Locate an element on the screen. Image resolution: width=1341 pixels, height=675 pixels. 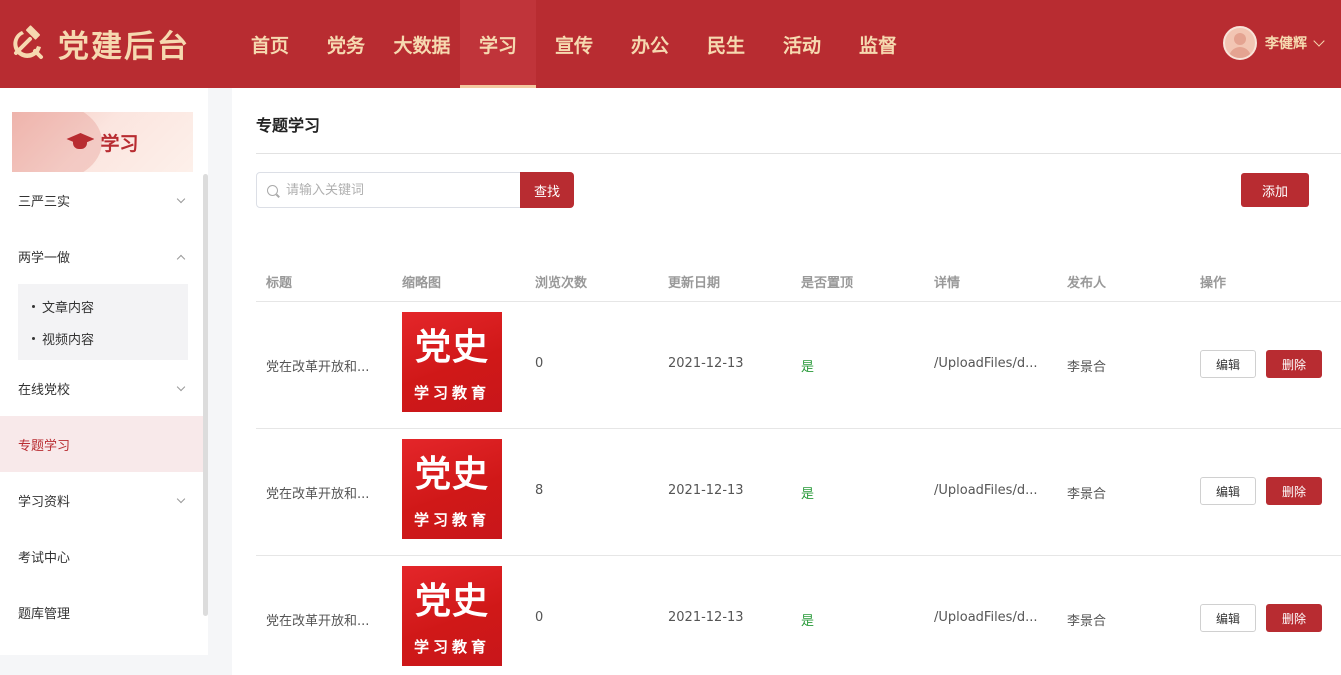
nav-item-home: 首页 is located at coordinates (270, 44).